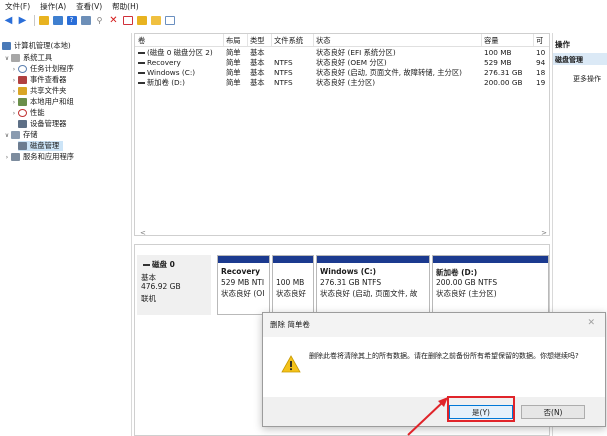 The width and height of the screenshot is (607, 436). Describe the element at coordinates (541, 82) in the screenshot. I see `volume-free: 19` at that location.